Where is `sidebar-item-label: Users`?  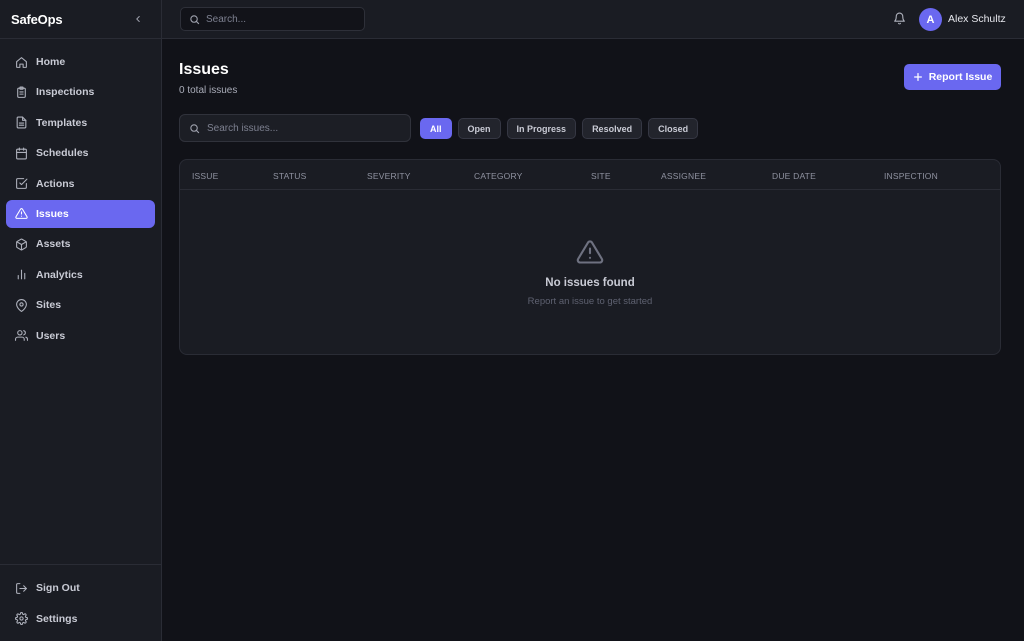
sidebar-item-label: Users is located at coordinates (51, 335).